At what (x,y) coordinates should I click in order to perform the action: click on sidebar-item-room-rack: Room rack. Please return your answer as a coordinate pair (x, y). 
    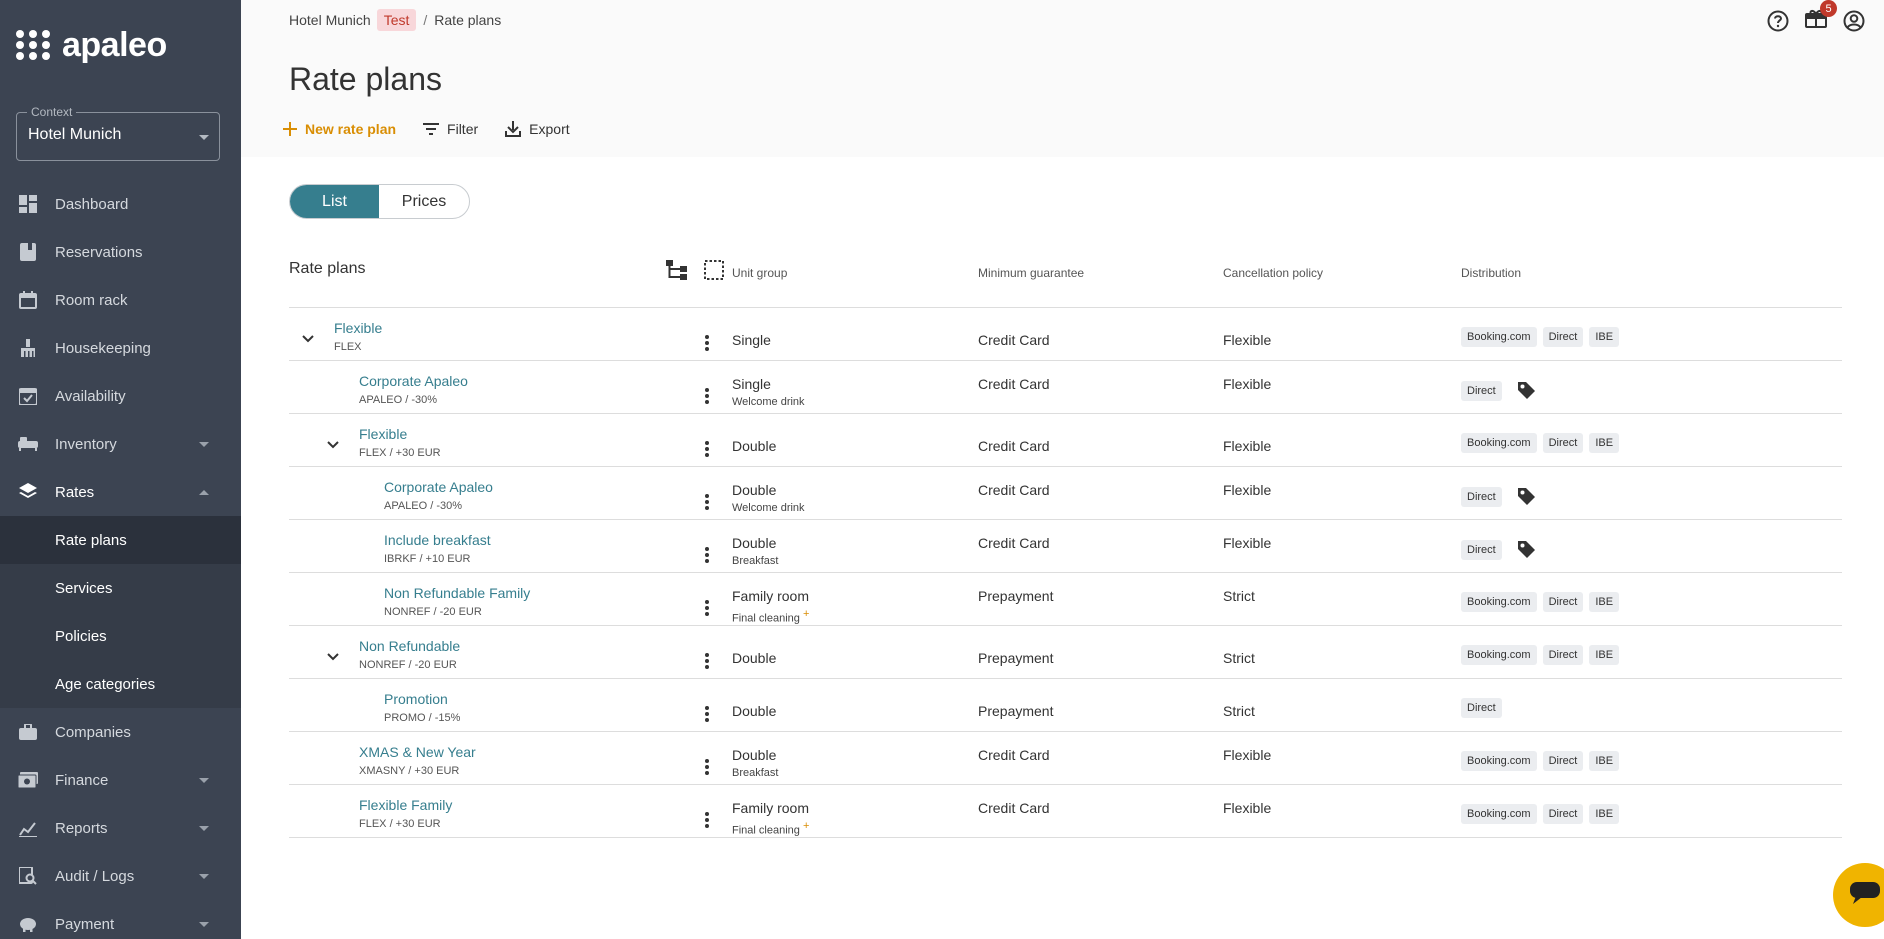
    Looking at the image, I should click on (120, 300).